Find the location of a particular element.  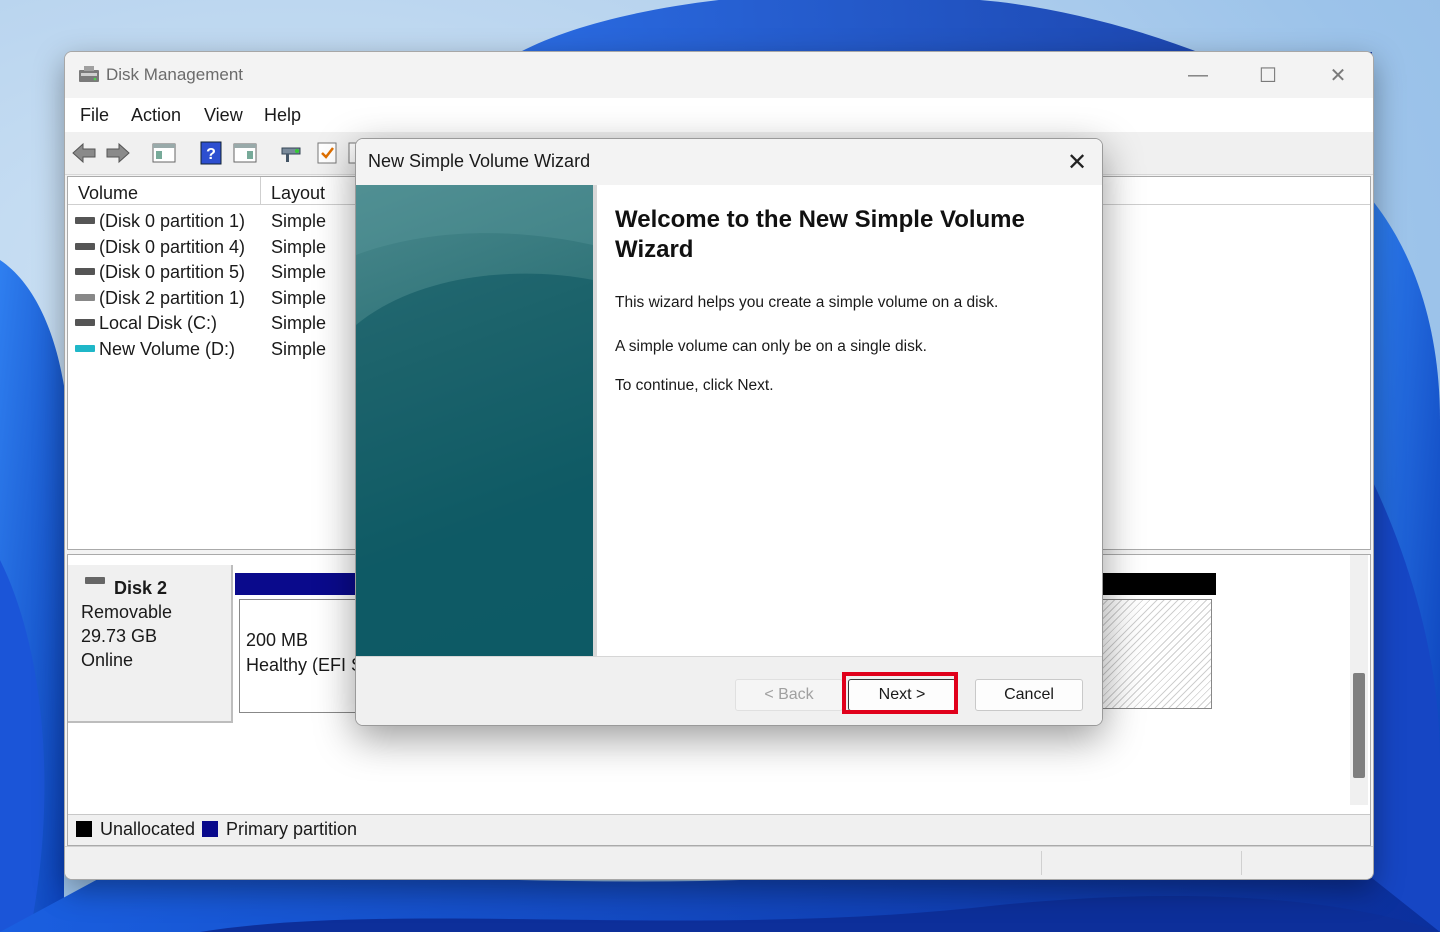

disk-label: Disk 2 Removable 29.73 GB Online is located at coordinates (150, 644).